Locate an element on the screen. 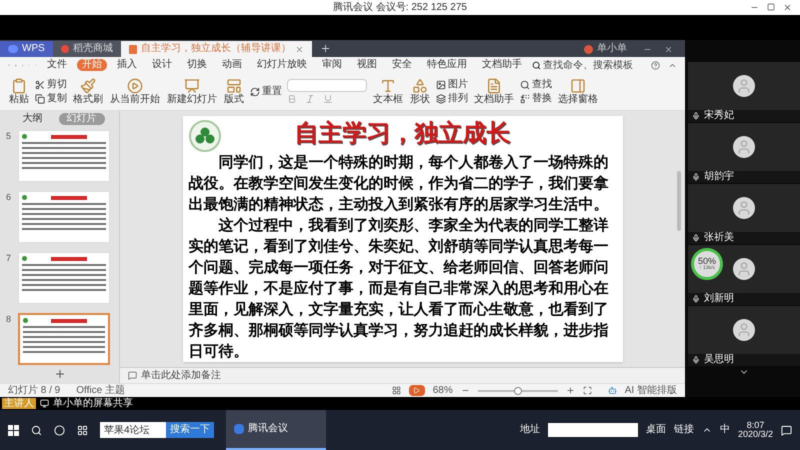 This screenshot has width=800, height=450. screen-share-icon is located at coordinates (44, 403).